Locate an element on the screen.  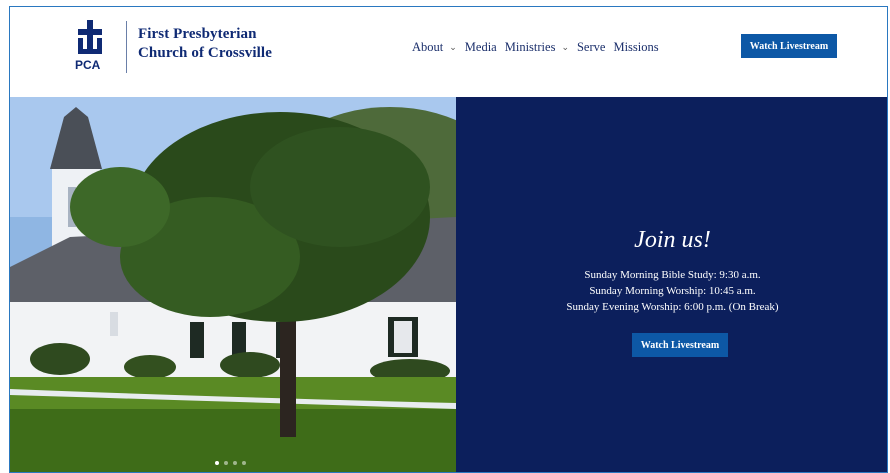
nav-item-about: About ⌄ is located at coordinates (434, 47).